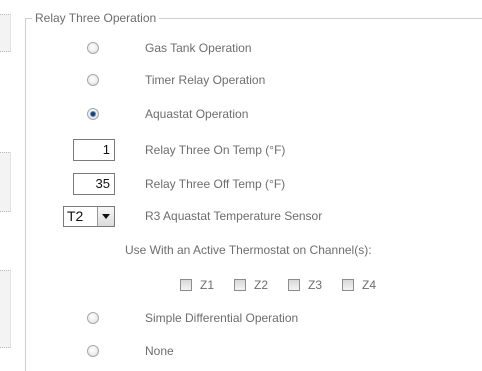 The width and height of the screenshot is (482, 371). I want to click on on-temp-input: 1, so click(94, 150).